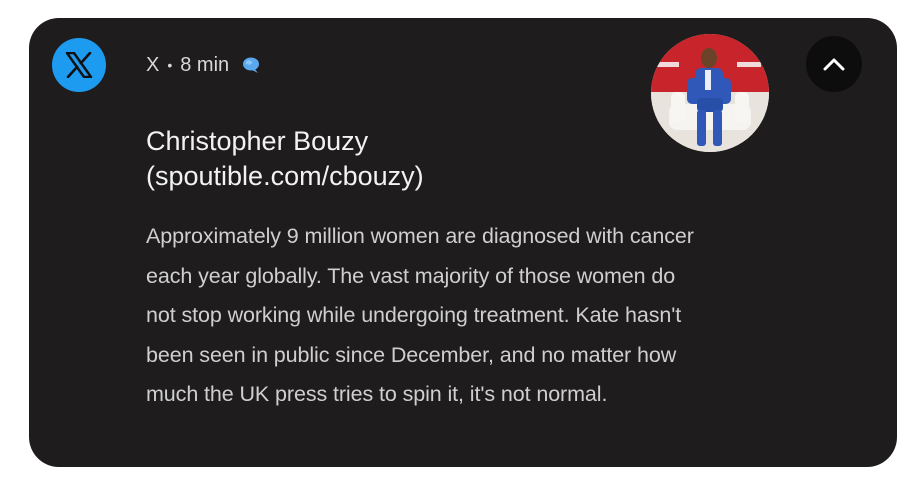 The width and height of the screenshot is (923, 500). I want to click on chevron-up-icon, so click(834, 64).